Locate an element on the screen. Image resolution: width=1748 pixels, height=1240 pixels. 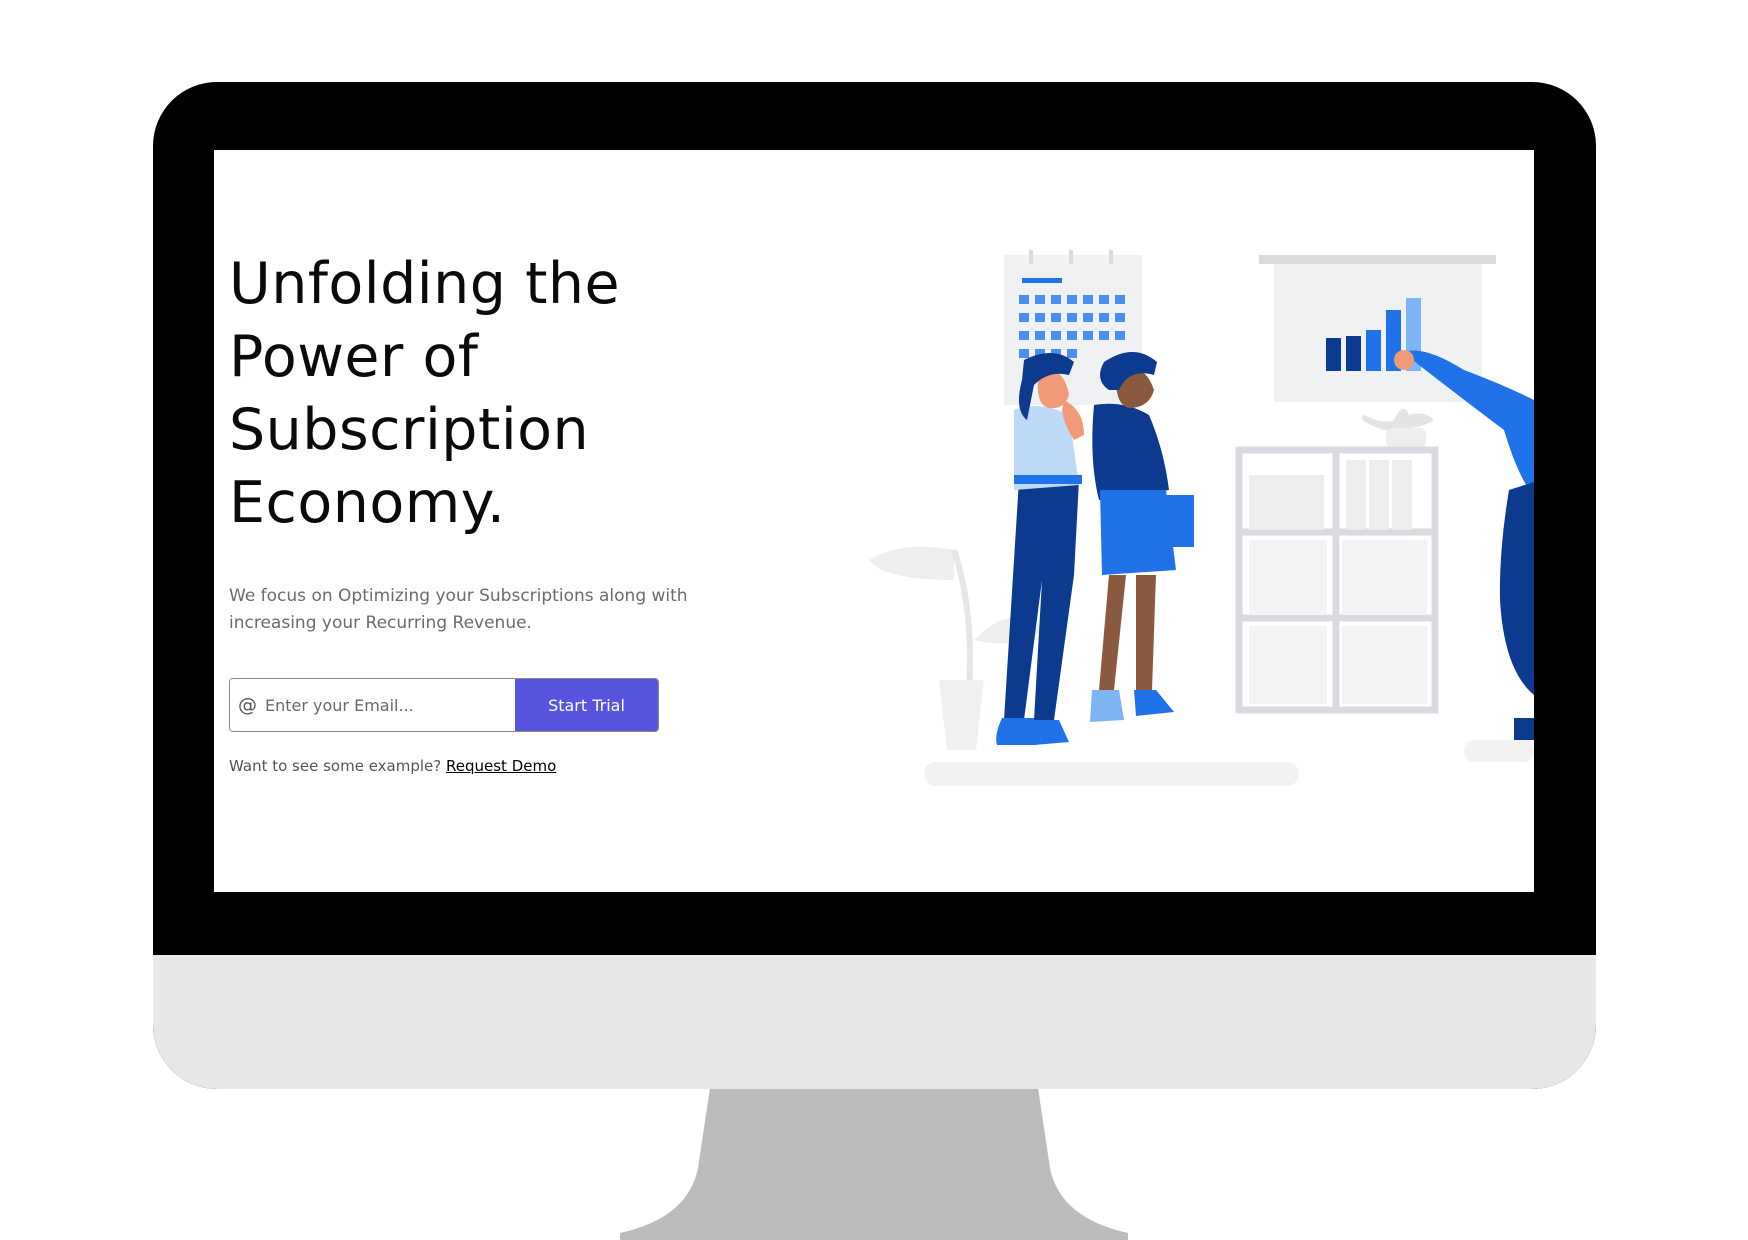
floor-shadow is located at coordinates (1111, 774).